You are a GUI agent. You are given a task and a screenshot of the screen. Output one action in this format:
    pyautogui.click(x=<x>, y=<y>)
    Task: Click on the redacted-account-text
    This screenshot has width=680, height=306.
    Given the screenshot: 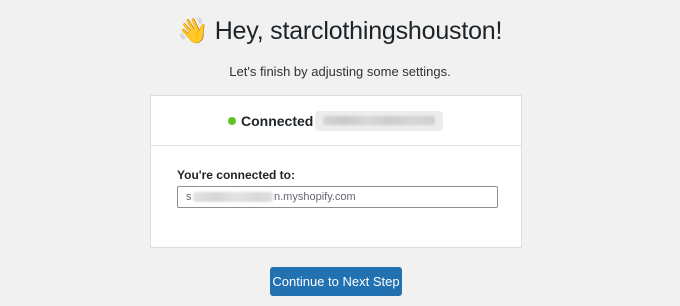 What is the action you would take?
    pyautogui.click(x=379, y=120)
    